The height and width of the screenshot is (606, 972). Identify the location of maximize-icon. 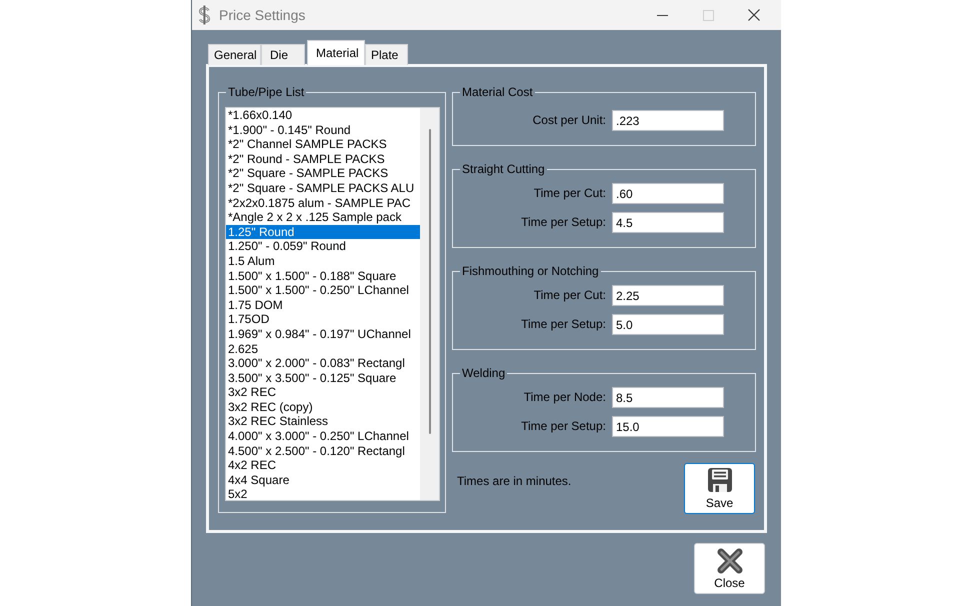
(708, 15).